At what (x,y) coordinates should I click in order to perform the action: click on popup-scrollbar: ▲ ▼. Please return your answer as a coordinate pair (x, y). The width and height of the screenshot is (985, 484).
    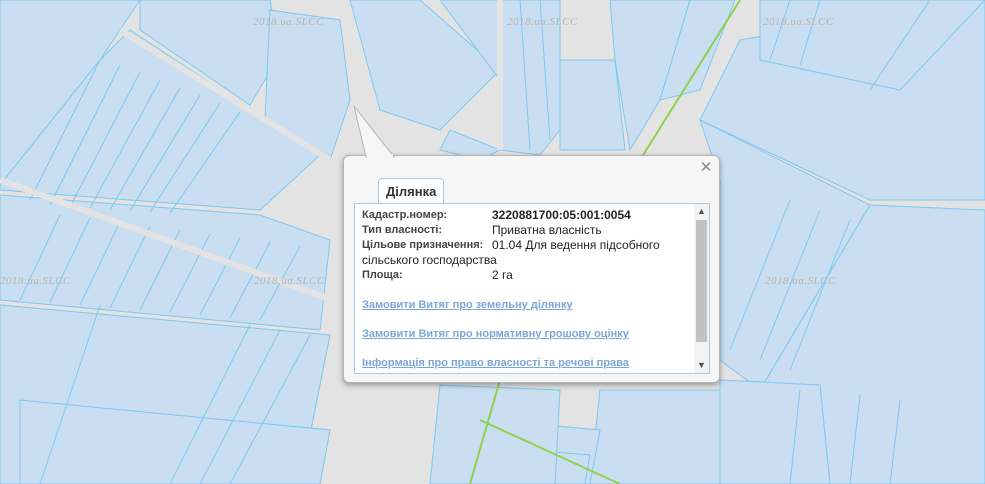
    Looking at the image, I should click on (701, 288).